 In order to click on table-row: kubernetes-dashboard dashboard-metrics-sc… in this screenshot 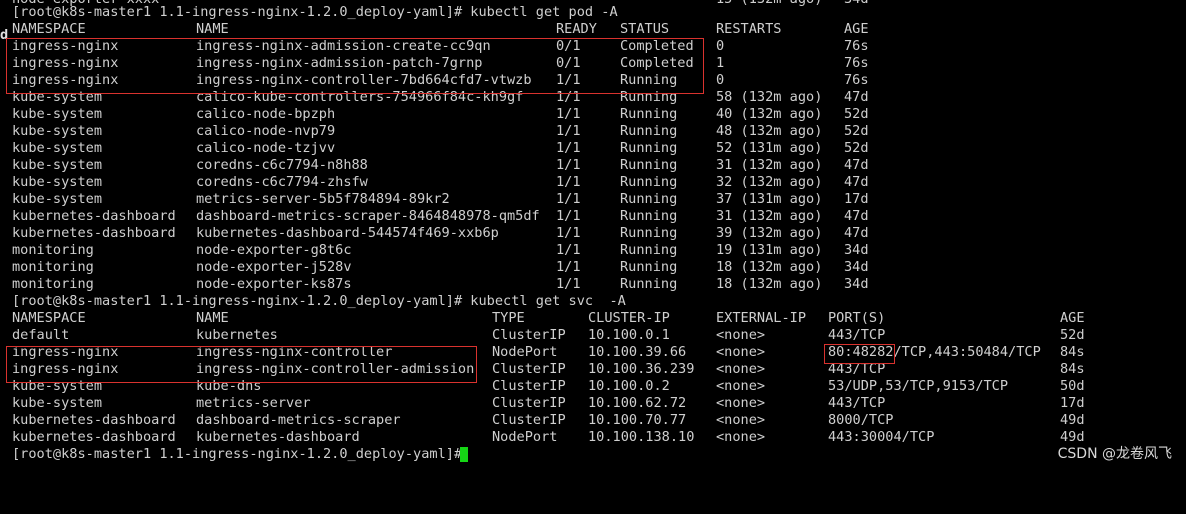, I will do `click(593, 420)`.